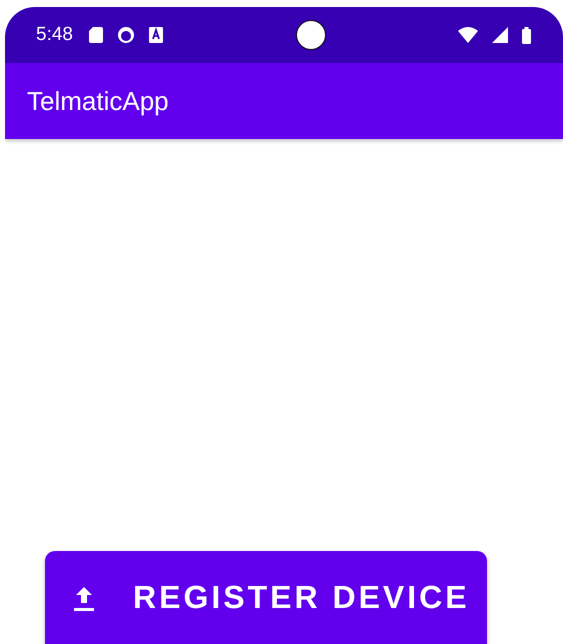 Image resolution: width=563 pixels, height=644 pixels. Describe the element at coordinates (54, 35) in the screenshot. I see `status-time: 5:48` at that location.